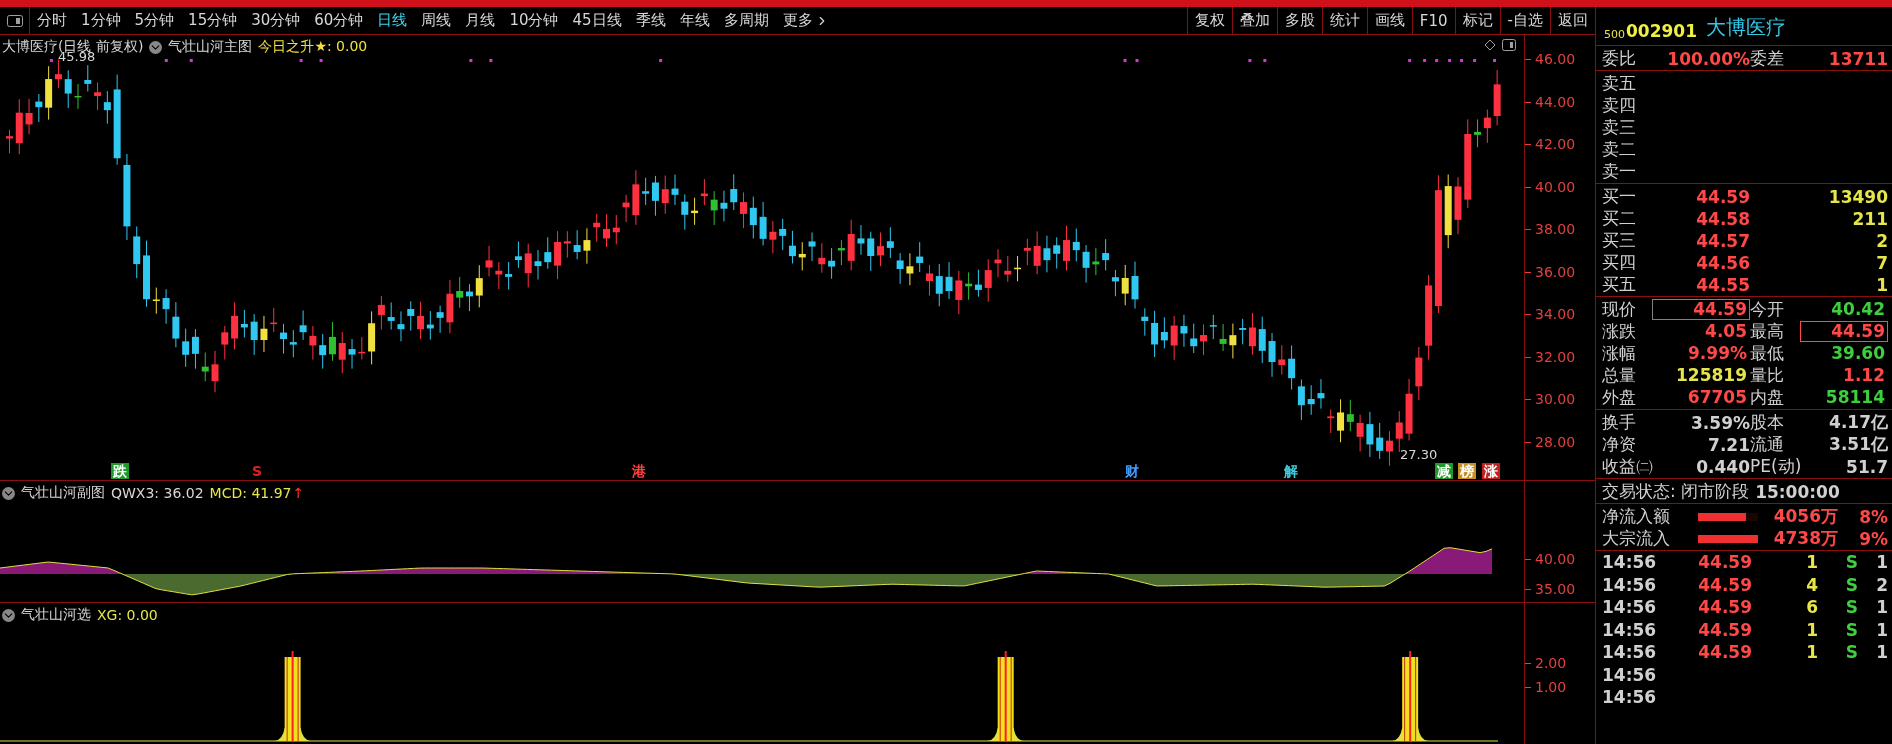 The height and width of the screenshot is (744, 1892). I want to click on flow-label: 净流入额, so click(1636, 516).